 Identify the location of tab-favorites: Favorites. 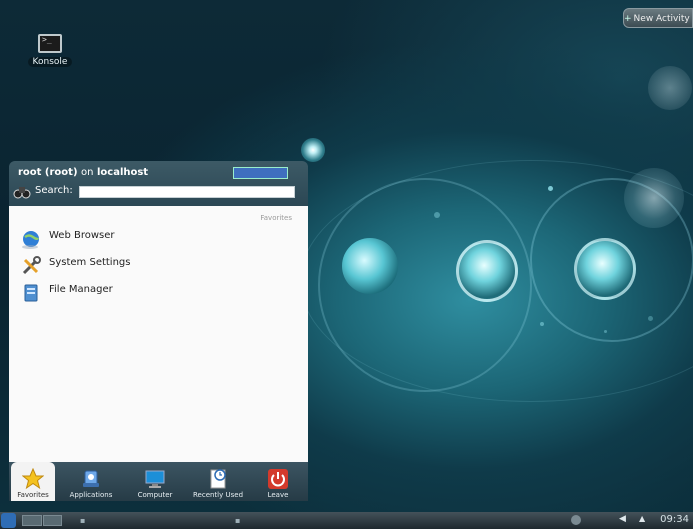
(33, 481).